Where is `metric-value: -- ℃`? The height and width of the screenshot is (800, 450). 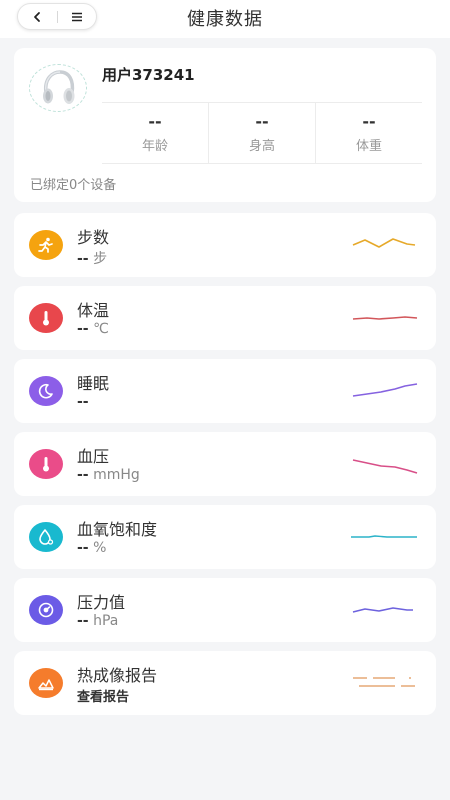 metric-value: -- ℃ is located at coordinates (93, 329).